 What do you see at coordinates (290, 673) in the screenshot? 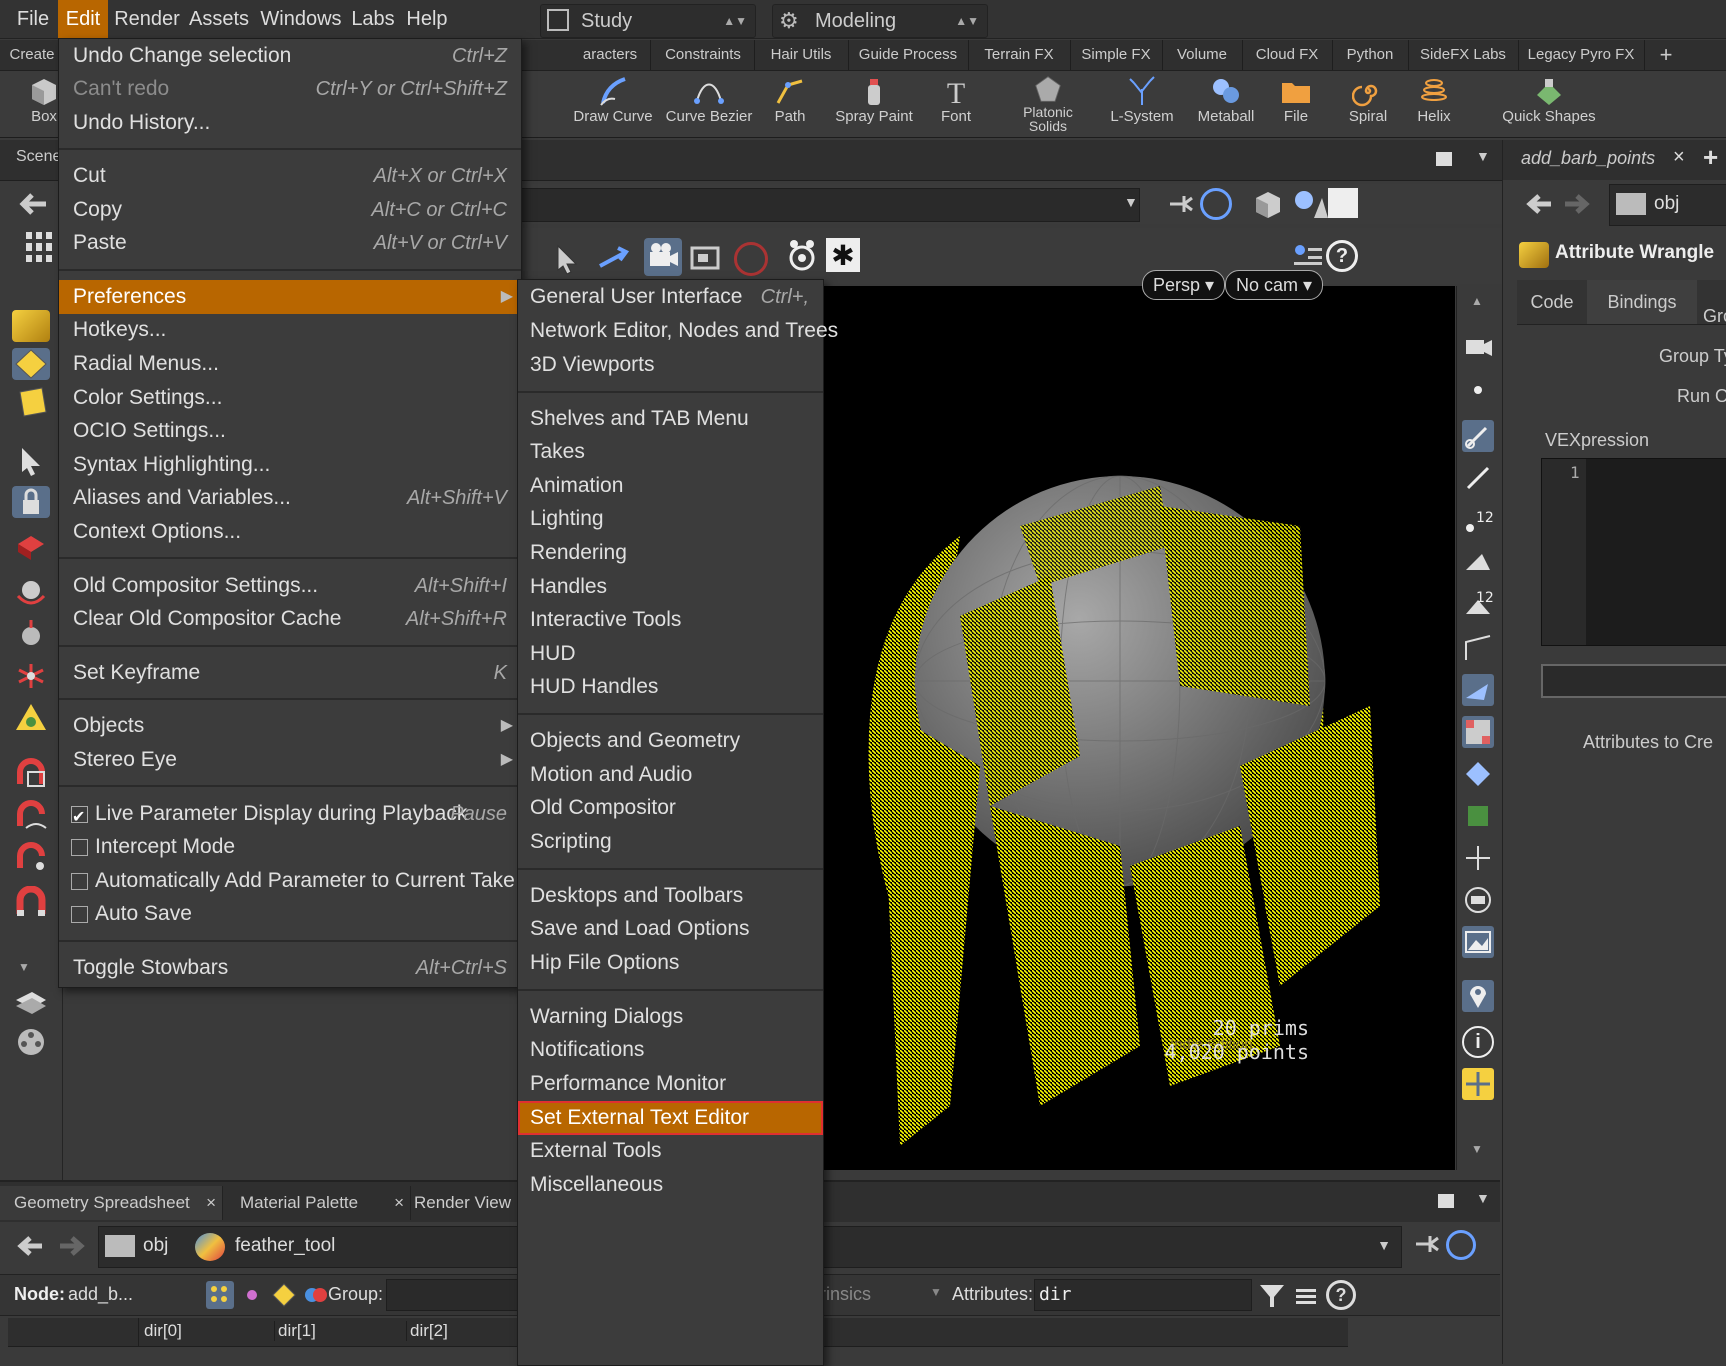
I see `menu-item-set-keyframe: Set Keyframe K` at bounding box center [290, 673].